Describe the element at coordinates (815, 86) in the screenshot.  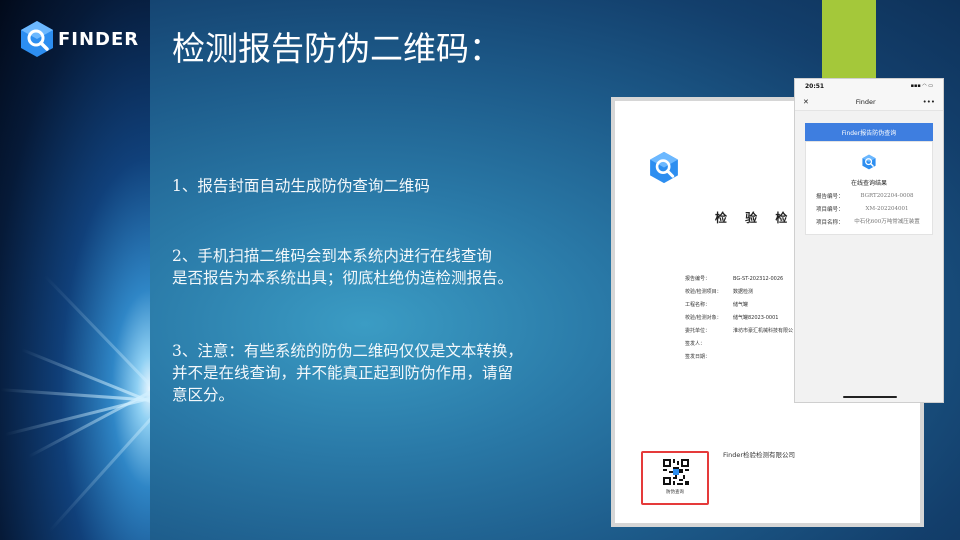
I see `status-time: 20:51` at that location.